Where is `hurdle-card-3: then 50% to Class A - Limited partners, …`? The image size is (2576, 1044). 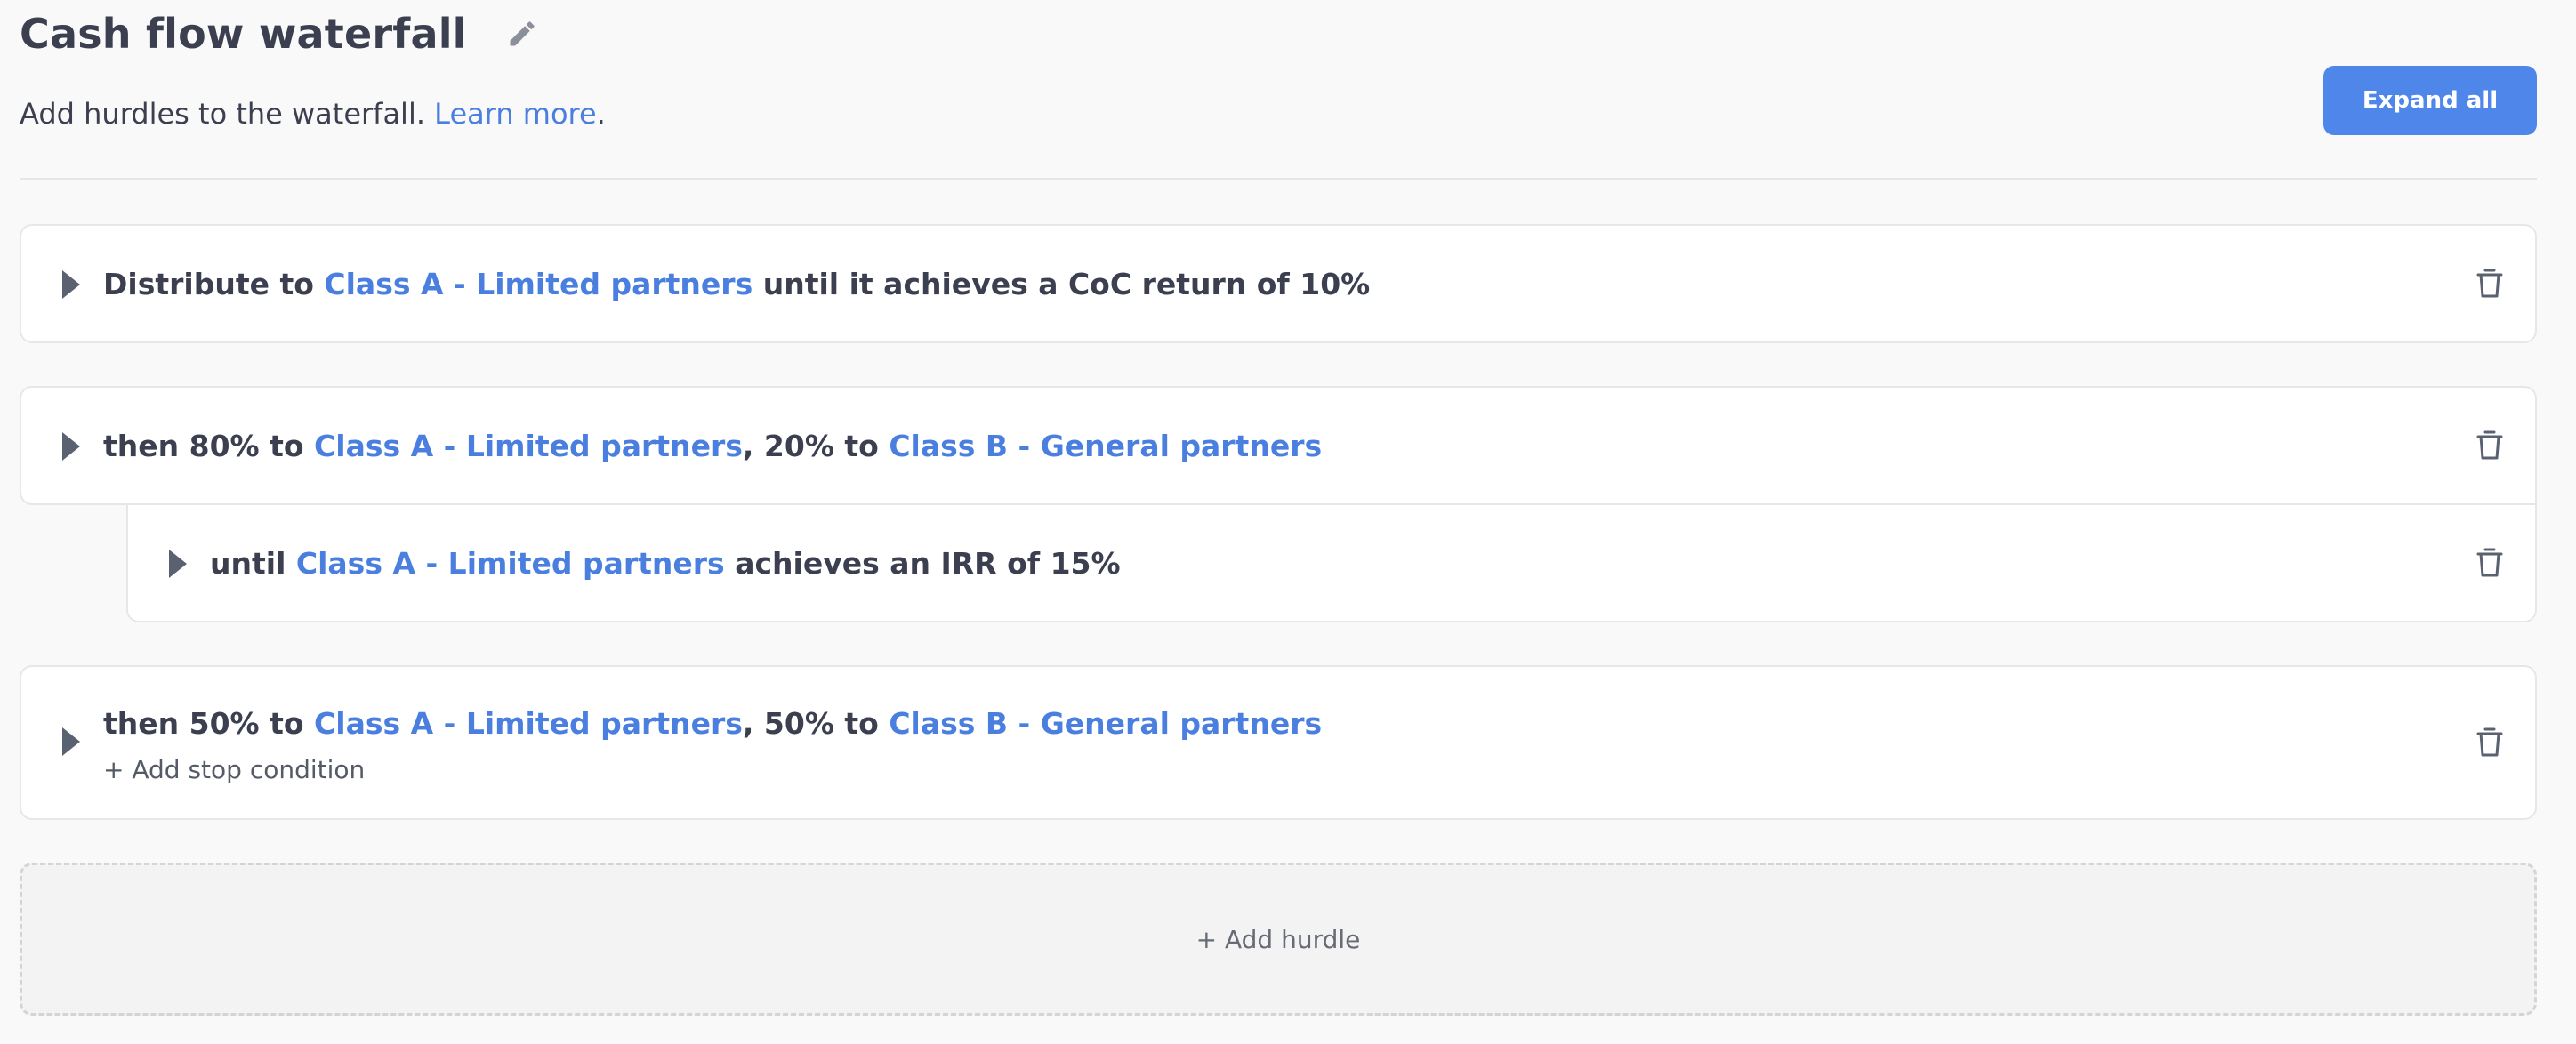
hurdle-card-3: then 50% to Class A - Limited partners, … is located at coordinates (1278, 742).